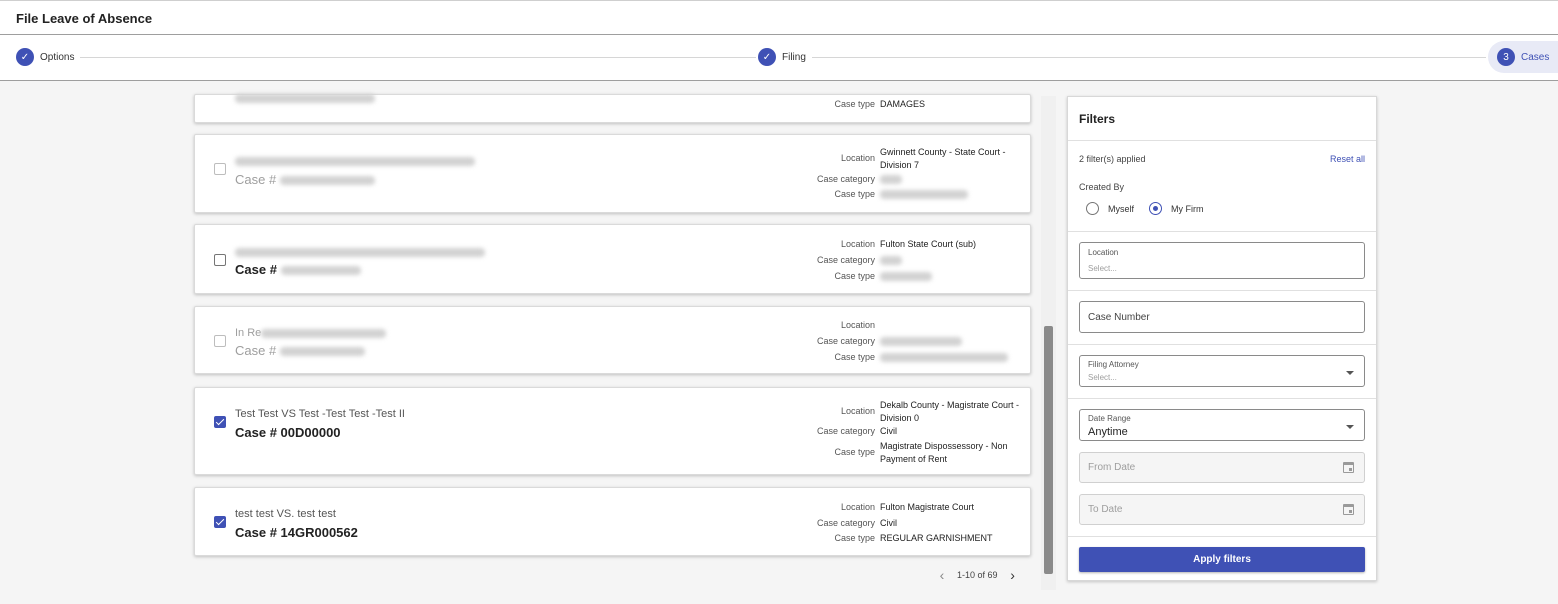 The image size is (1558, 604). I want to click on field-label: Date Range, so click(1109, 418).